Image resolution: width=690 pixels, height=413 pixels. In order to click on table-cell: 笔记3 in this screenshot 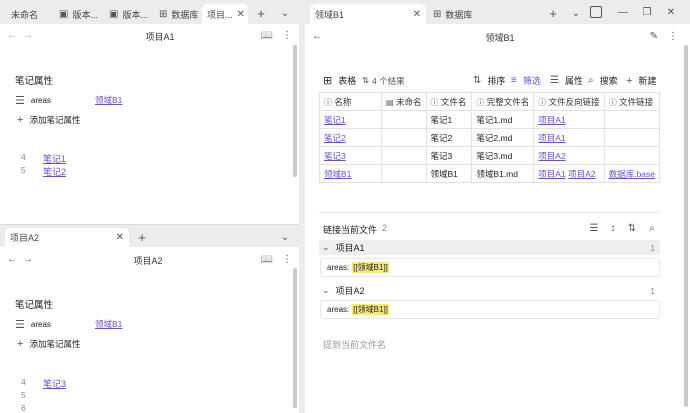, I will do `click(449, 155)`.